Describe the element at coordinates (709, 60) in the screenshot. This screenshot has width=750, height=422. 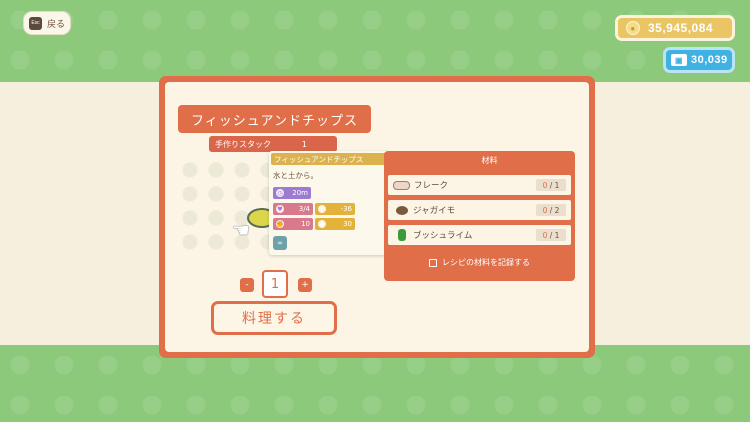
I see `miles-value: 30,039` at that location.